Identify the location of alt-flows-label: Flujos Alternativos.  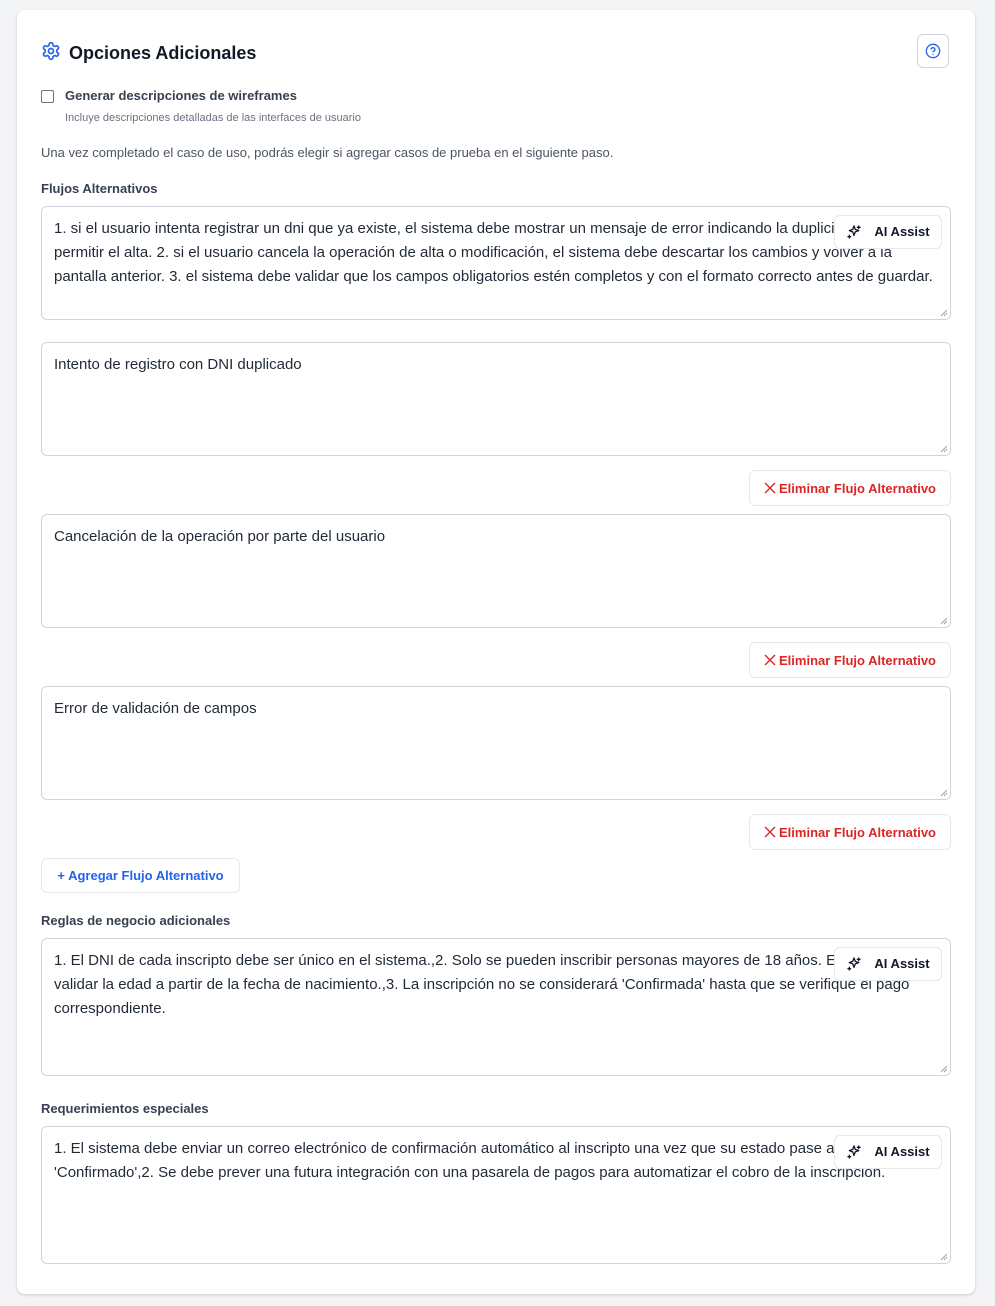
(99, 188).